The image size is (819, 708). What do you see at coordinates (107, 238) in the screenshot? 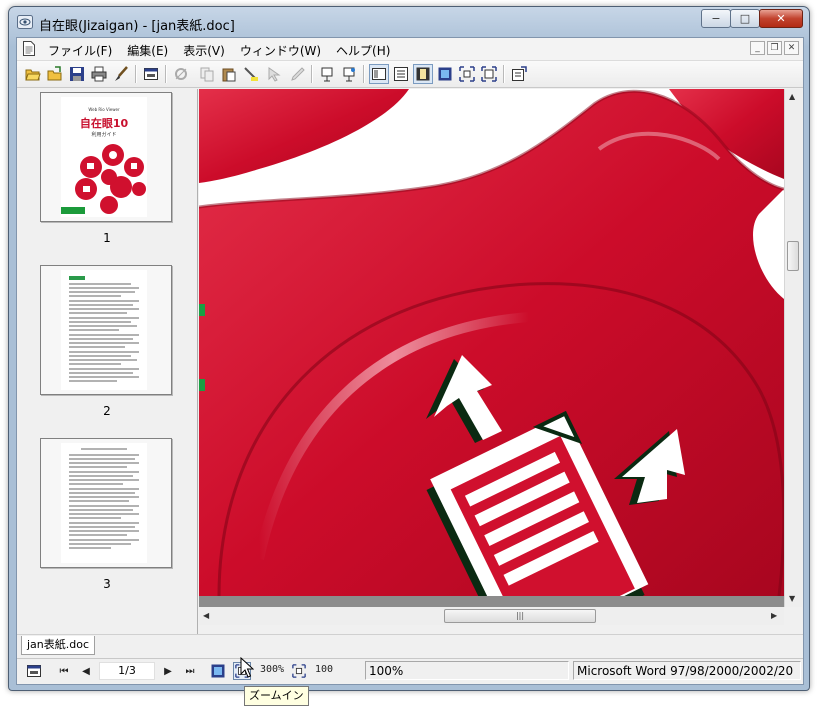
I see `thumbnail-number-1: 1` at bounding box center [107, 238].